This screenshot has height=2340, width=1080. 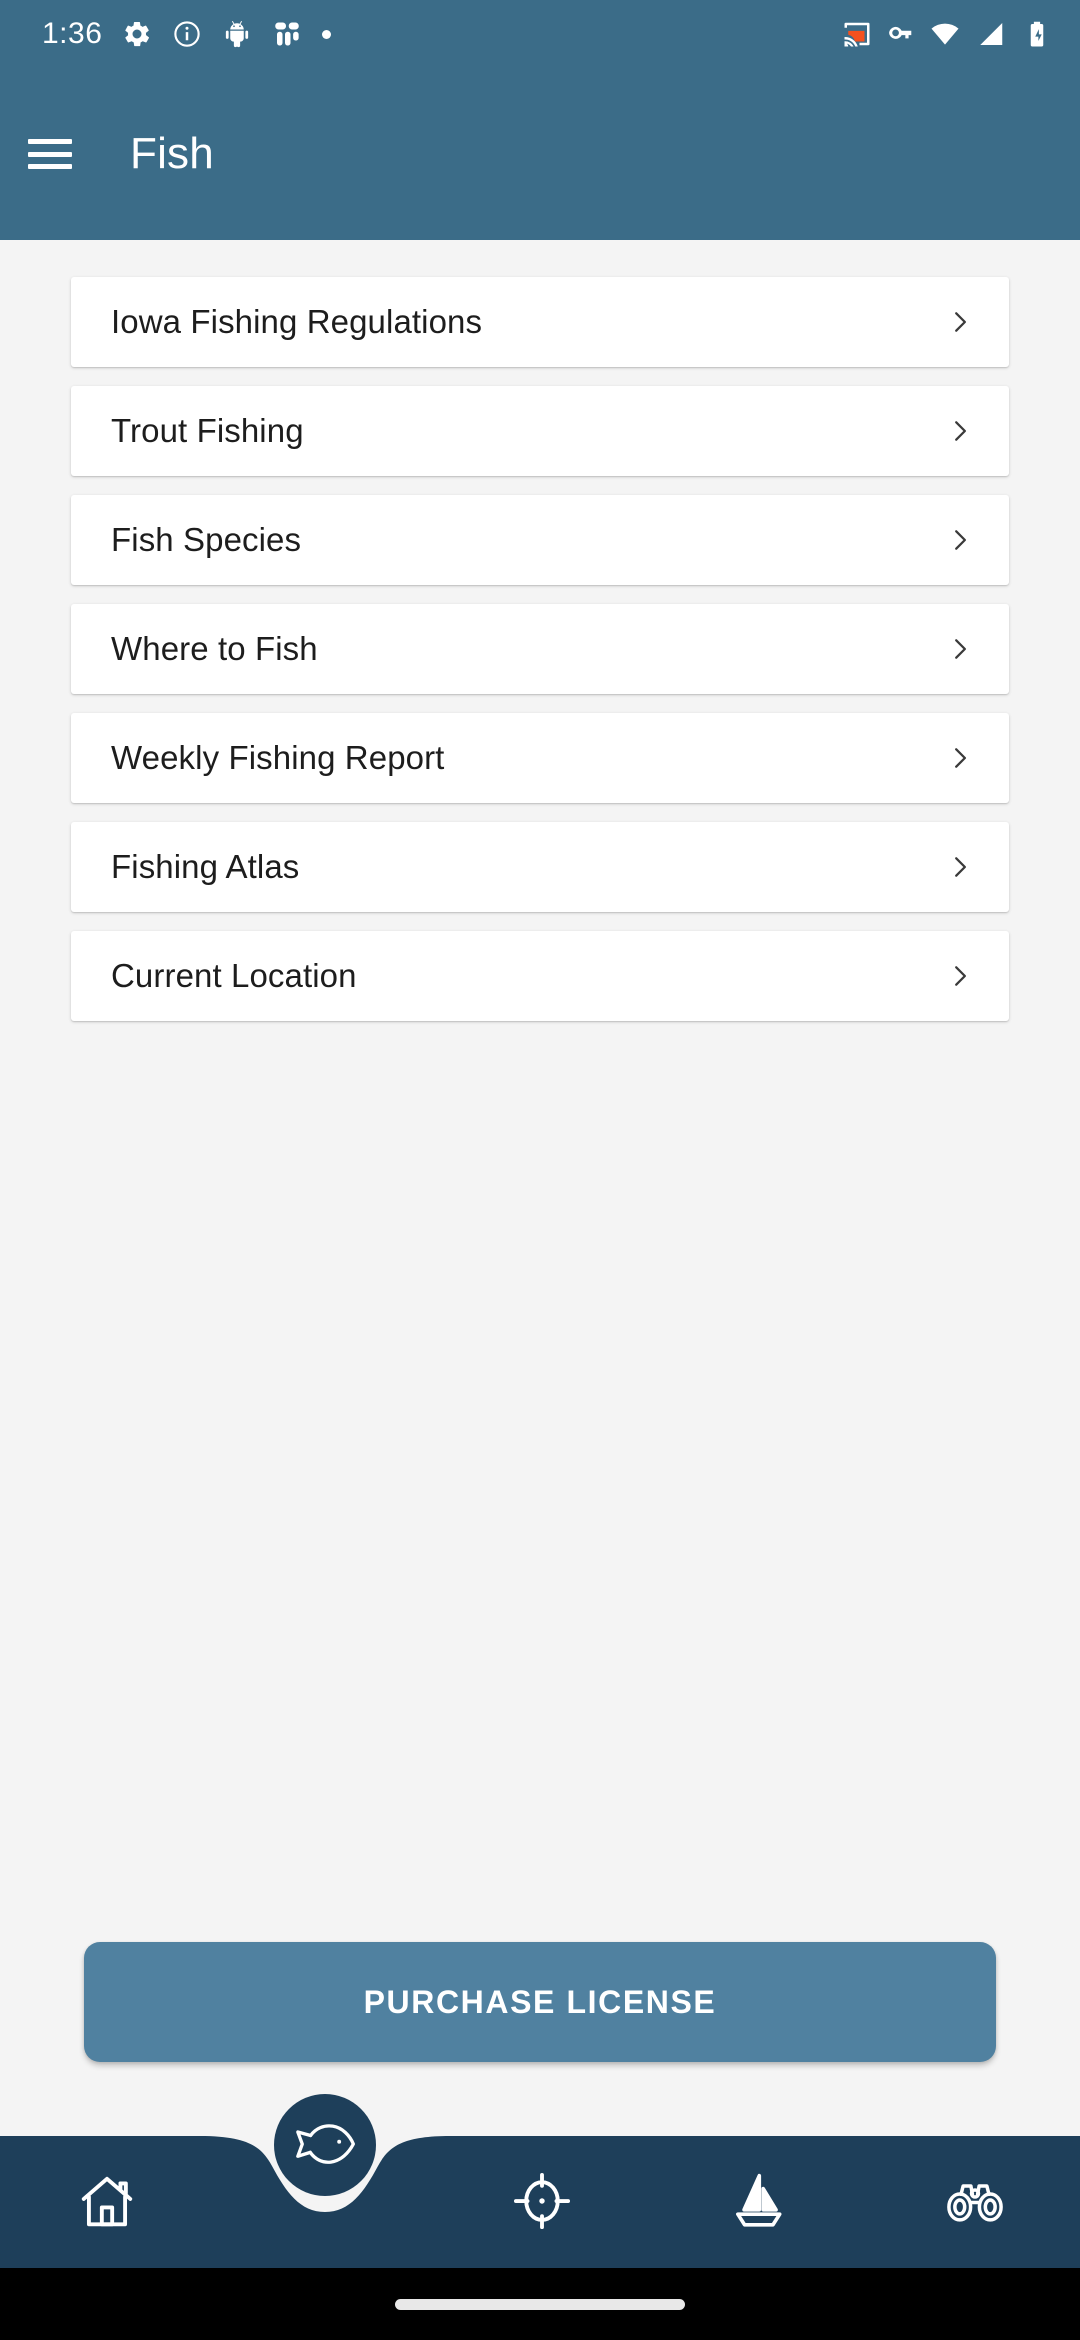 I want to click on bottom-nav-items, so click(x=540, y=2184).